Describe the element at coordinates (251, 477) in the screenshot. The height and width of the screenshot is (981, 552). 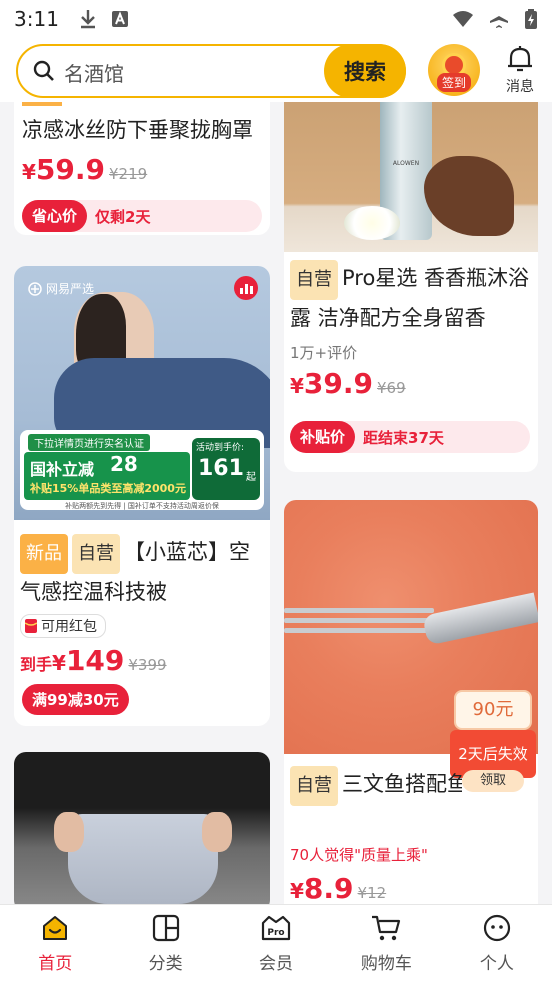
I see `price-block-suffix: 起` at that location.